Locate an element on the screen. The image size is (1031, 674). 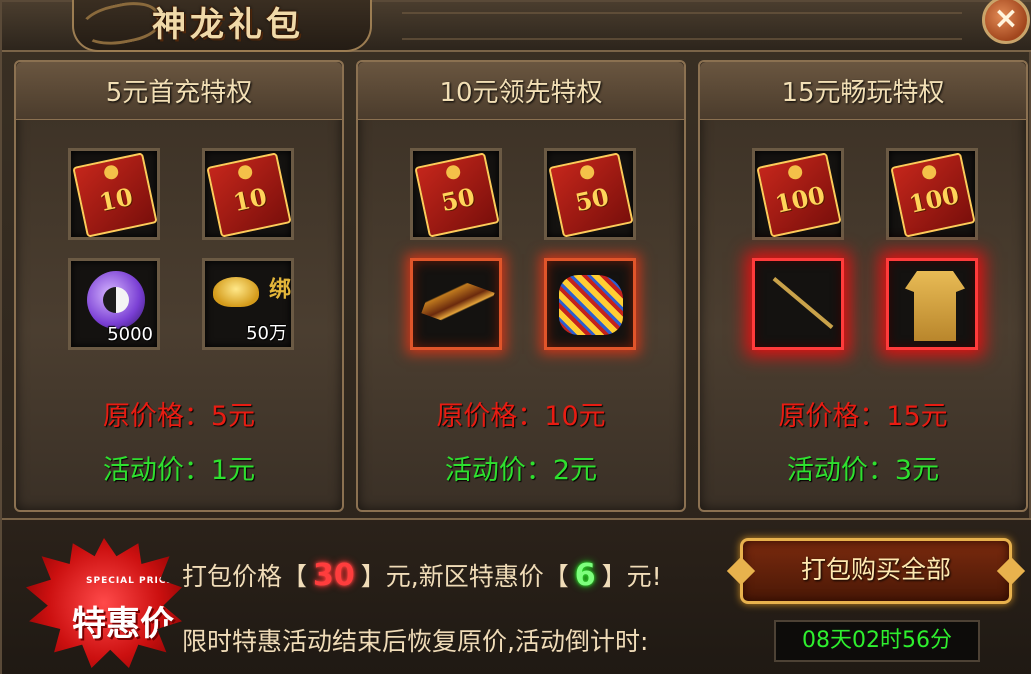
bundle-text-prefix: 打包价格【 is located at coordinates (245, 576).